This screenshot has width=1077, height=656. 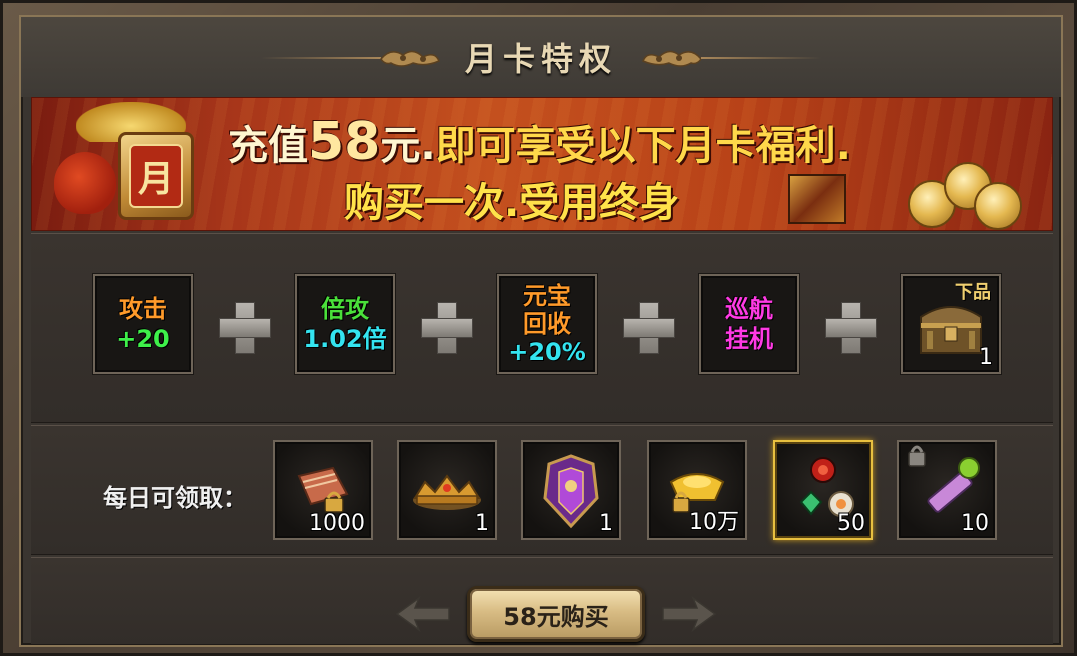 What do you see at coordinates (512, 203) in the screenshot?
I see `banner-subline: 购买一次.受用终身` at bounding box center [512, 203].